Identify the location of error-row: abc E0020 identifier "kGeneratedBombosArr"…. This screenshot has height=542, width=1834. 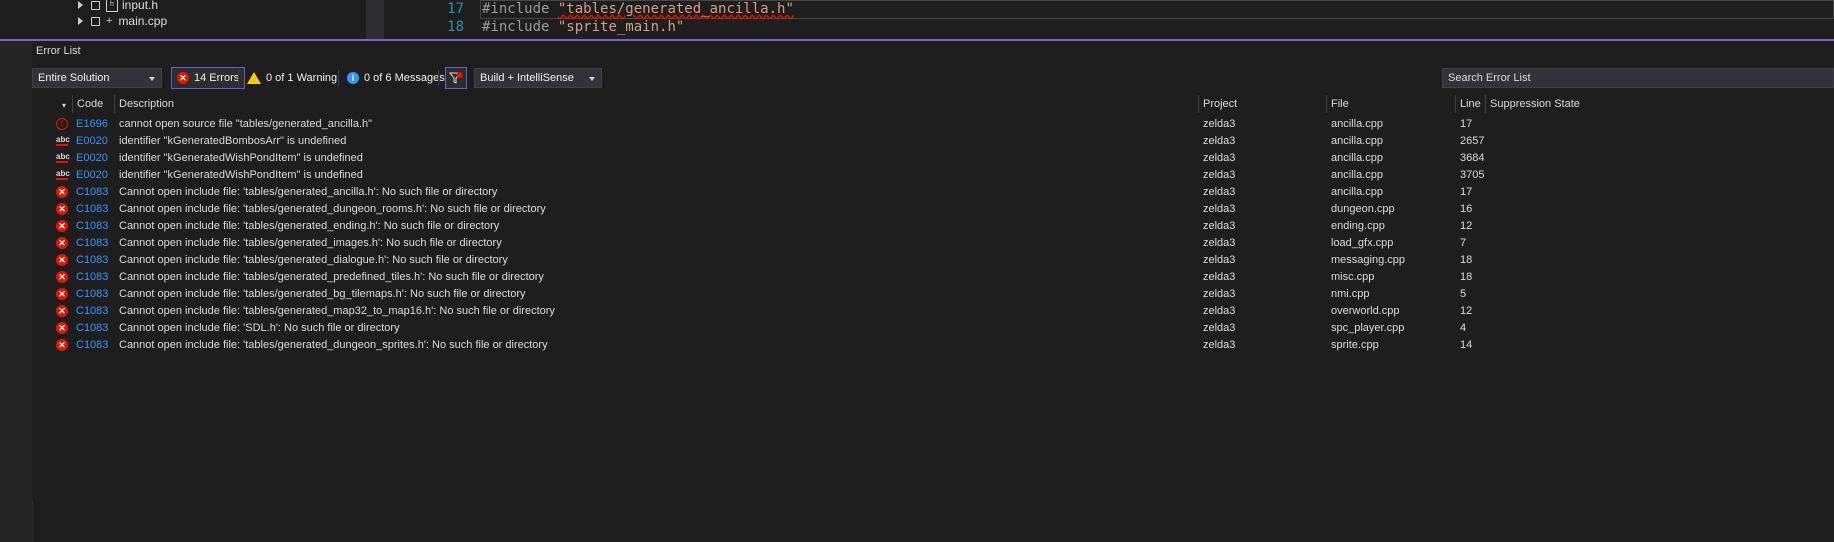
(933, 141).